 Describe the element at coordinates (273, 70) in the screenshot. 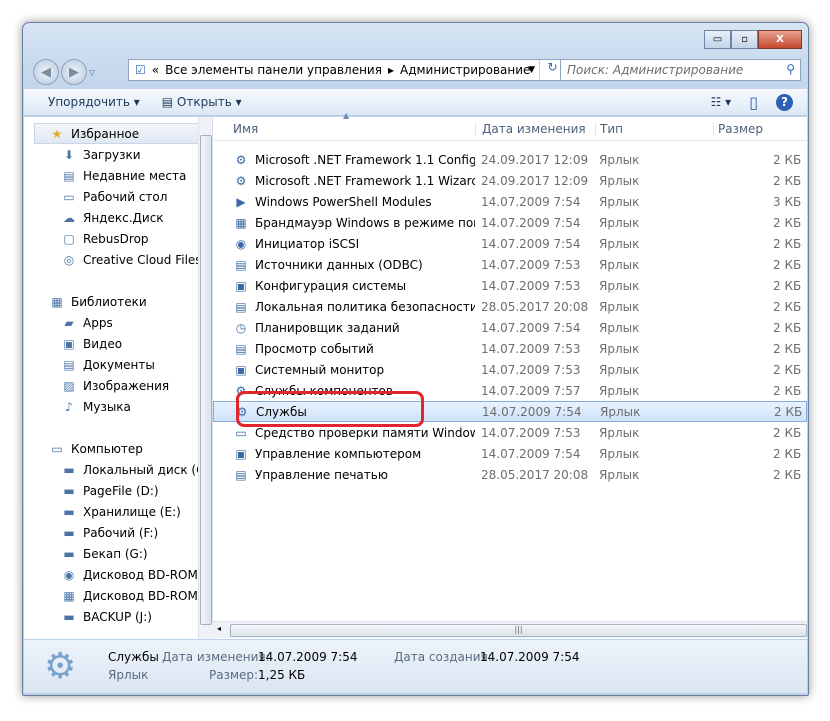

I see `breadcrumb-control-panel: Все элементы панели управления` at that location.